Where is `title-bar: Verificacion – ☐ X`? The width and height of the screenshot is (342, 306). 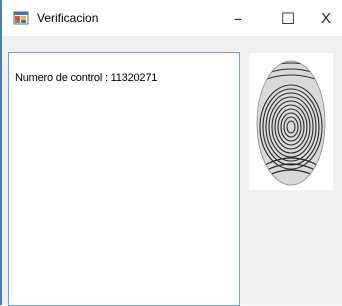
title-bar: Verificacion – ☐ X is located at coordinates (172, 18).